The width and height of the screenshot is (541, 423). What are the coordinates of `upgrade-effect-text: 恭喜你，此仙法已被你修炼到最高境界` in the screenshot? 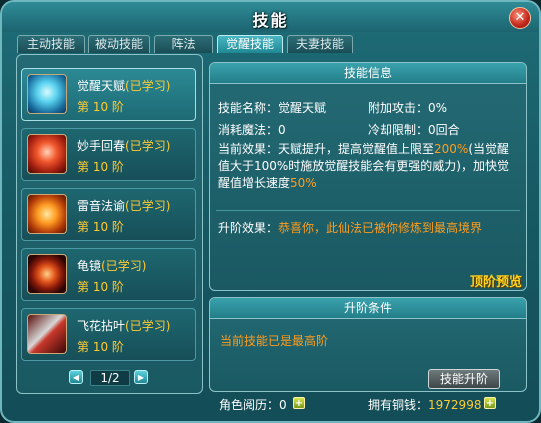 It's located at (380, 228).